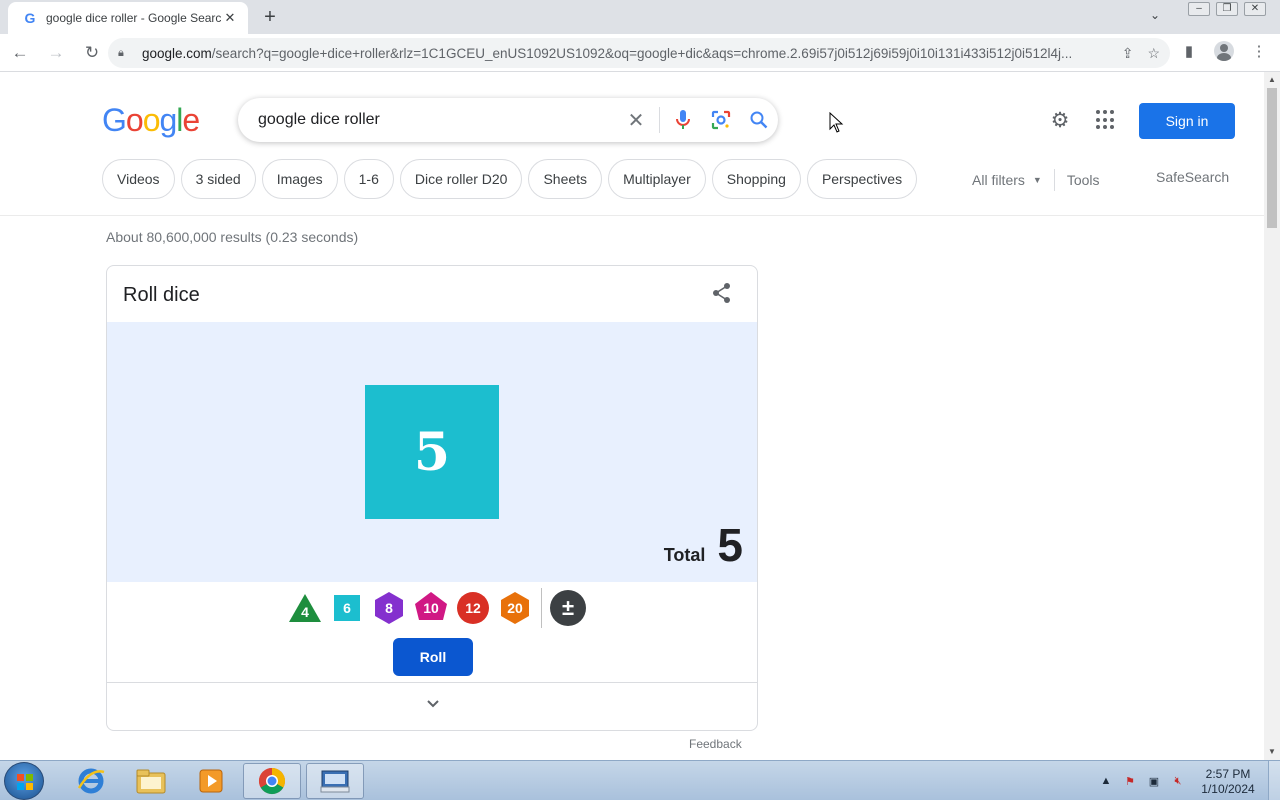 The image size is (1280, 800). I want to click on tab-search-chevron-icon: ⌄, so click(1155, 15).